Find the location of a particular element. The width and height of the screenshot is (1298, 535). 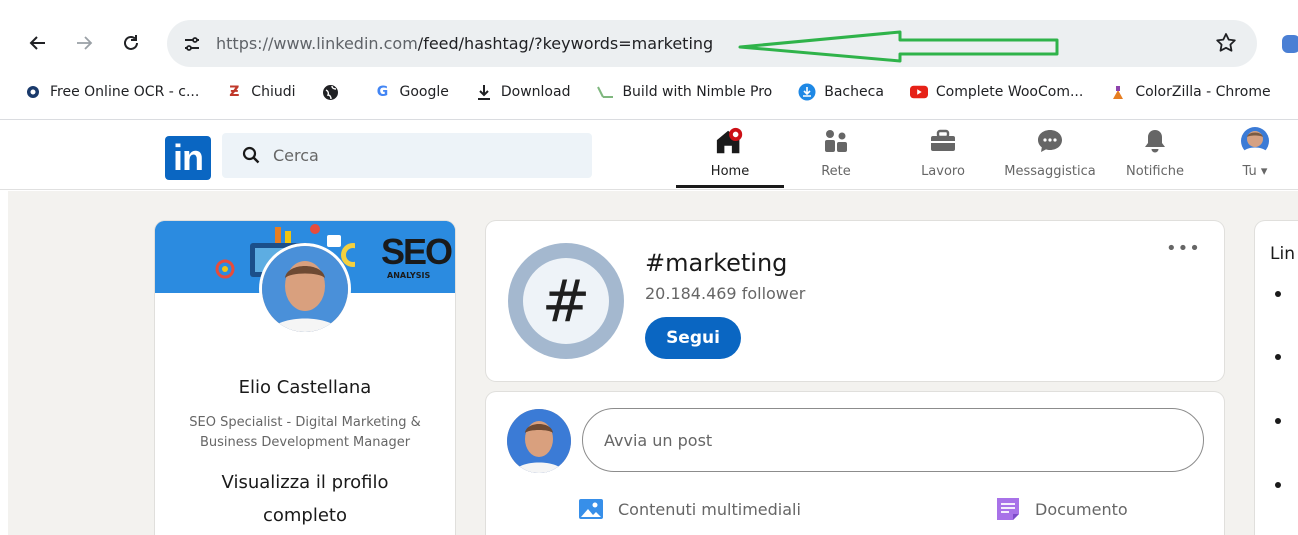

globe-icon is located at coordinates (330, 92).